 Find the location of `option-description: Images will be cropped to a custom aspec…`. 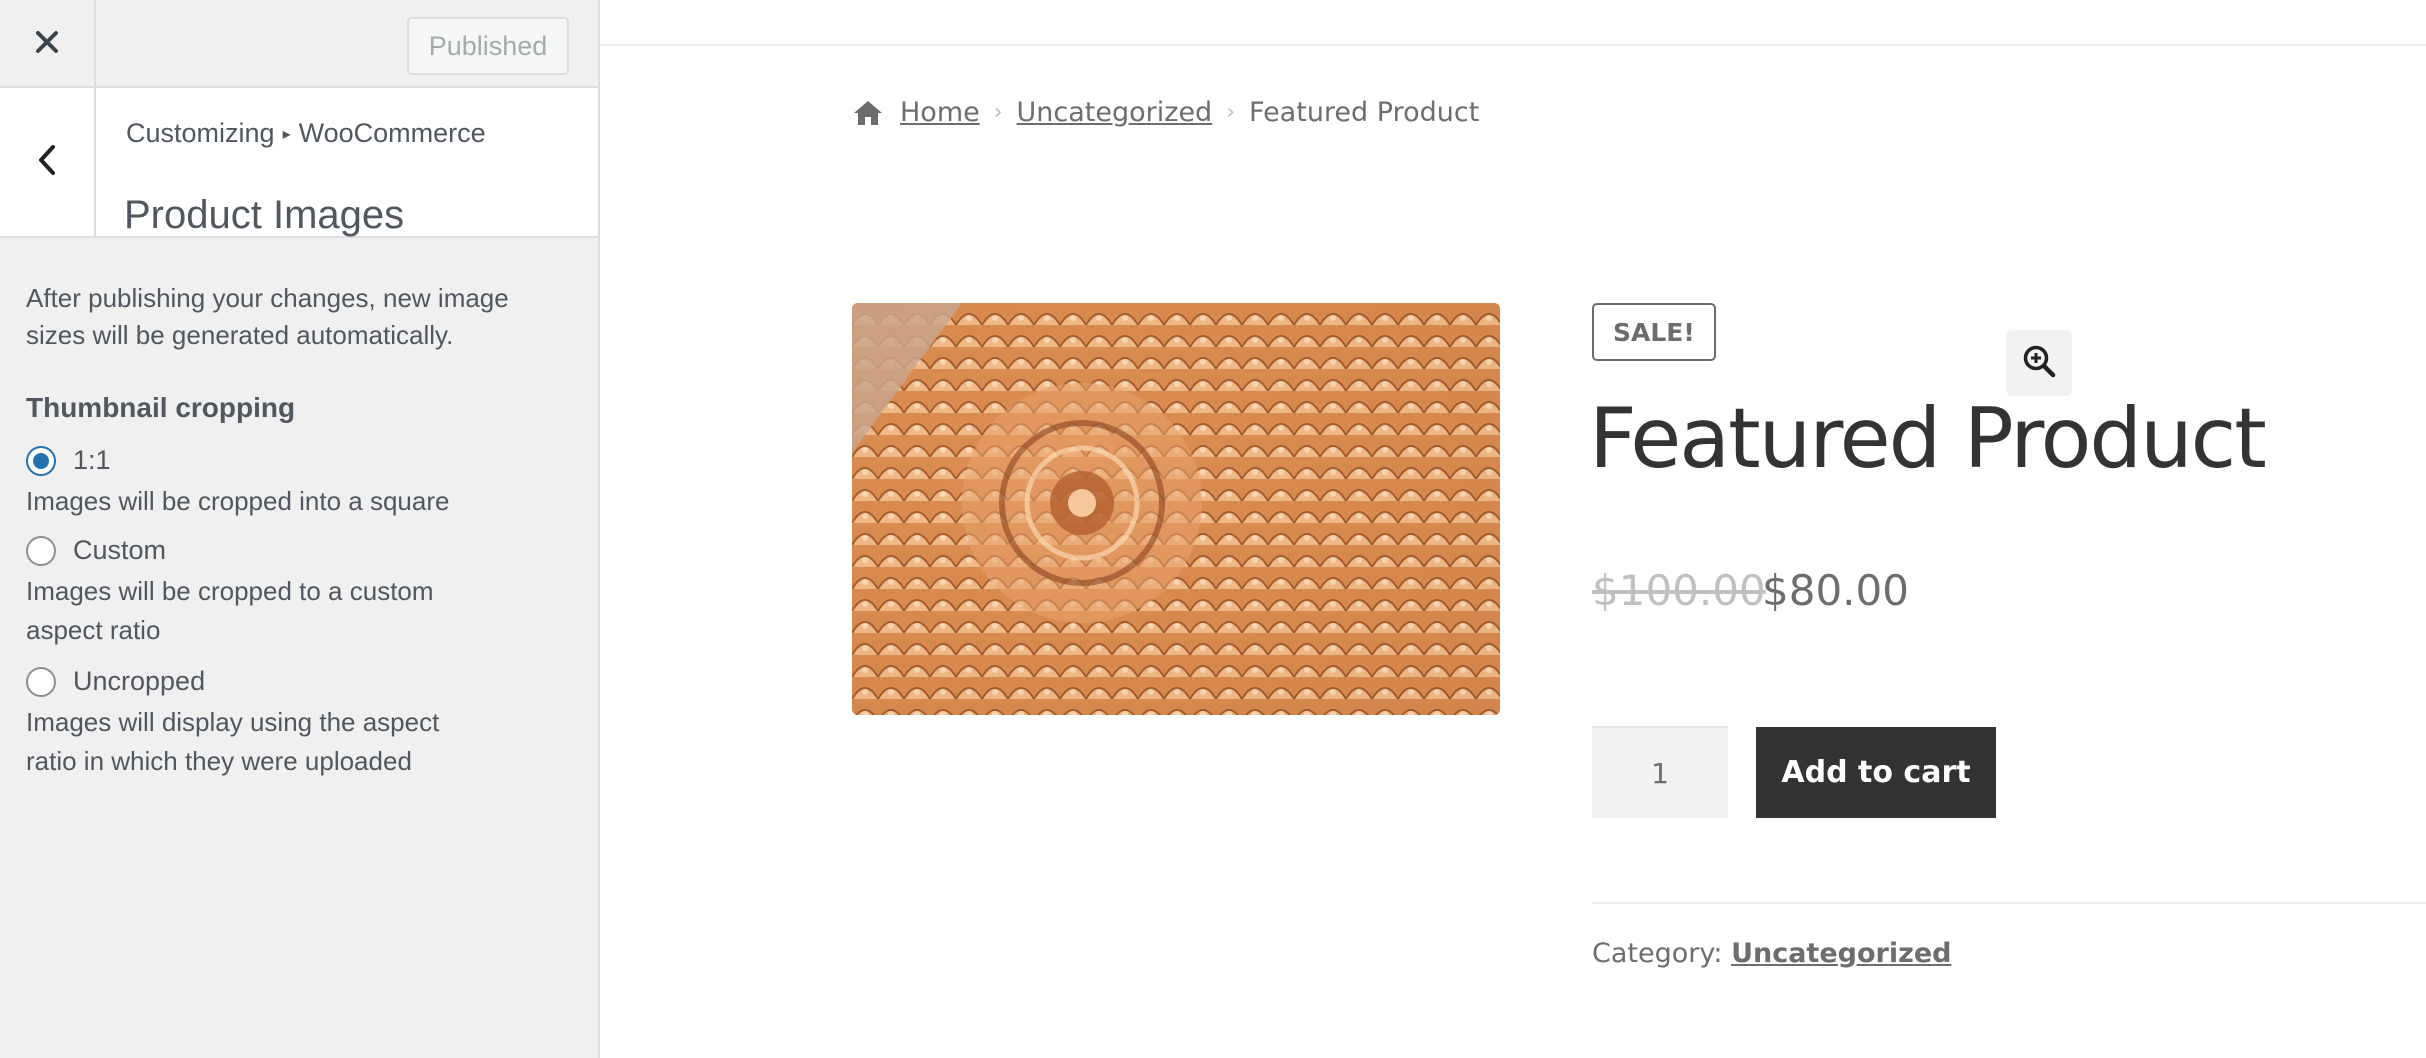

option-description: Images will be cropped to a custom aspec… is located at coordinates (230, 610).